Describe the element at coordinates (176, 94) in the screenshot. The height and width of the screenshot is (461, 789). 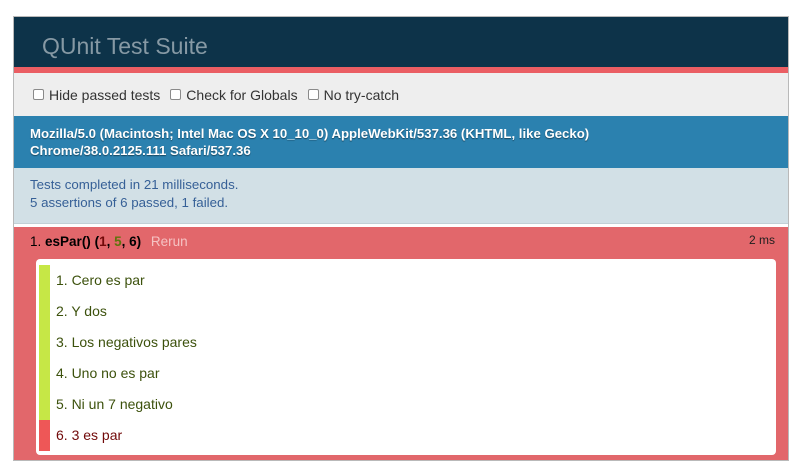
I see `check-globals-checkbox` at that location.